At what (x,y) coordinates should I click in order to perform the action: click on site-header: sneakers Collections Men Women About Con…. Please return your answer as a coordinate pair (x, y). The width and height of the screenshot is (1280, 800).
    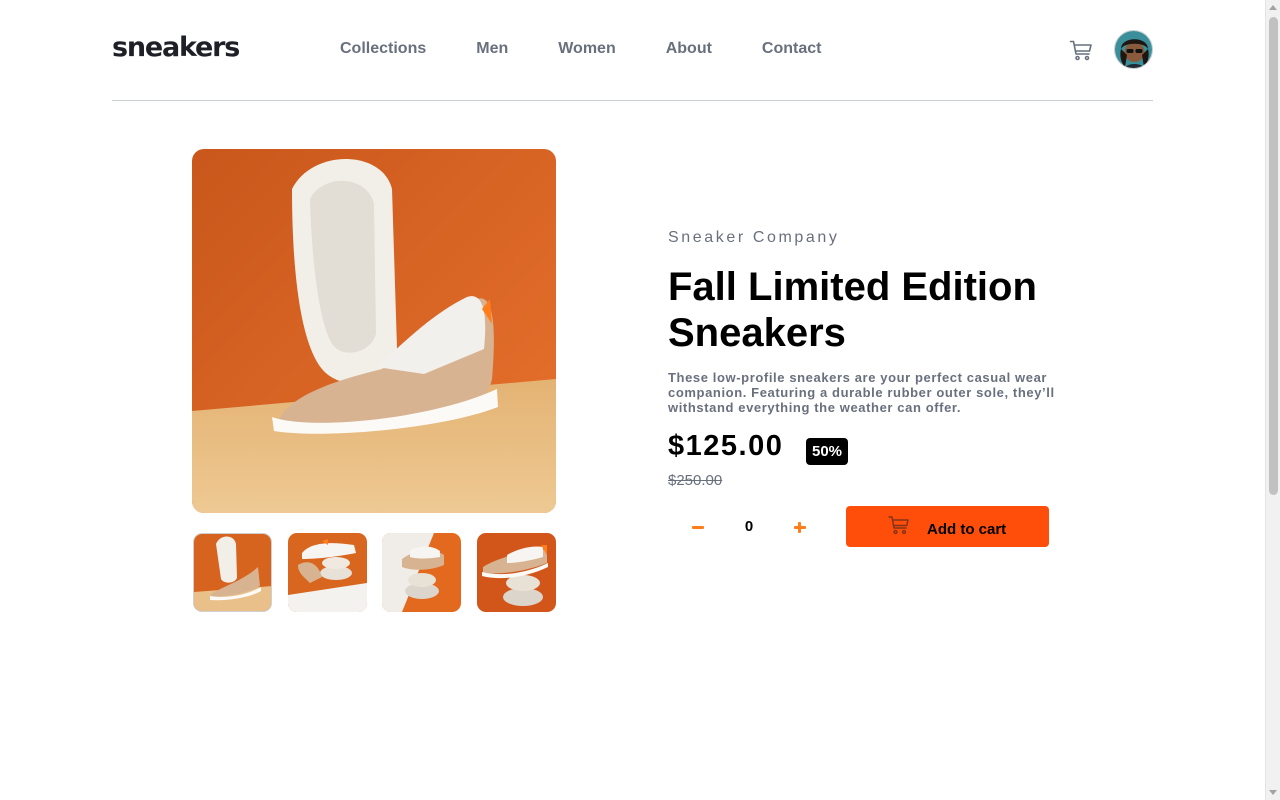
    Looking at the image, I should click on (632, 50).